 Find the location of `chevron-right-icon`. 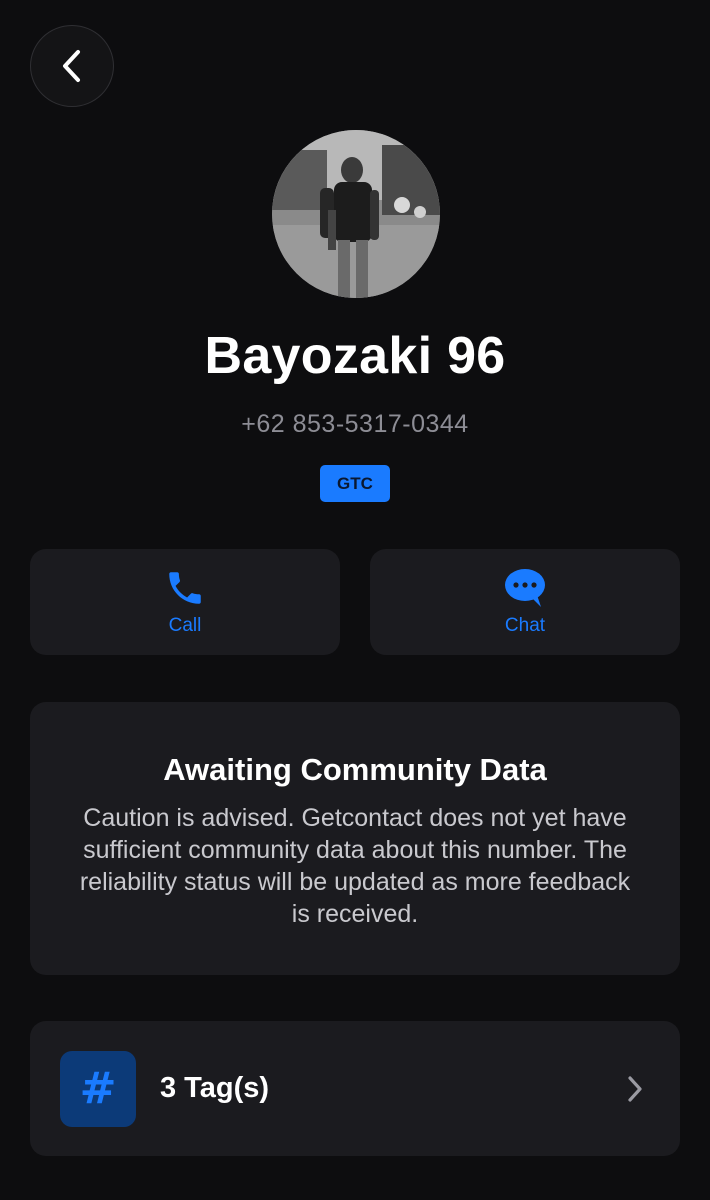

chevron-right-icon is located at coordinates (635, 1089).